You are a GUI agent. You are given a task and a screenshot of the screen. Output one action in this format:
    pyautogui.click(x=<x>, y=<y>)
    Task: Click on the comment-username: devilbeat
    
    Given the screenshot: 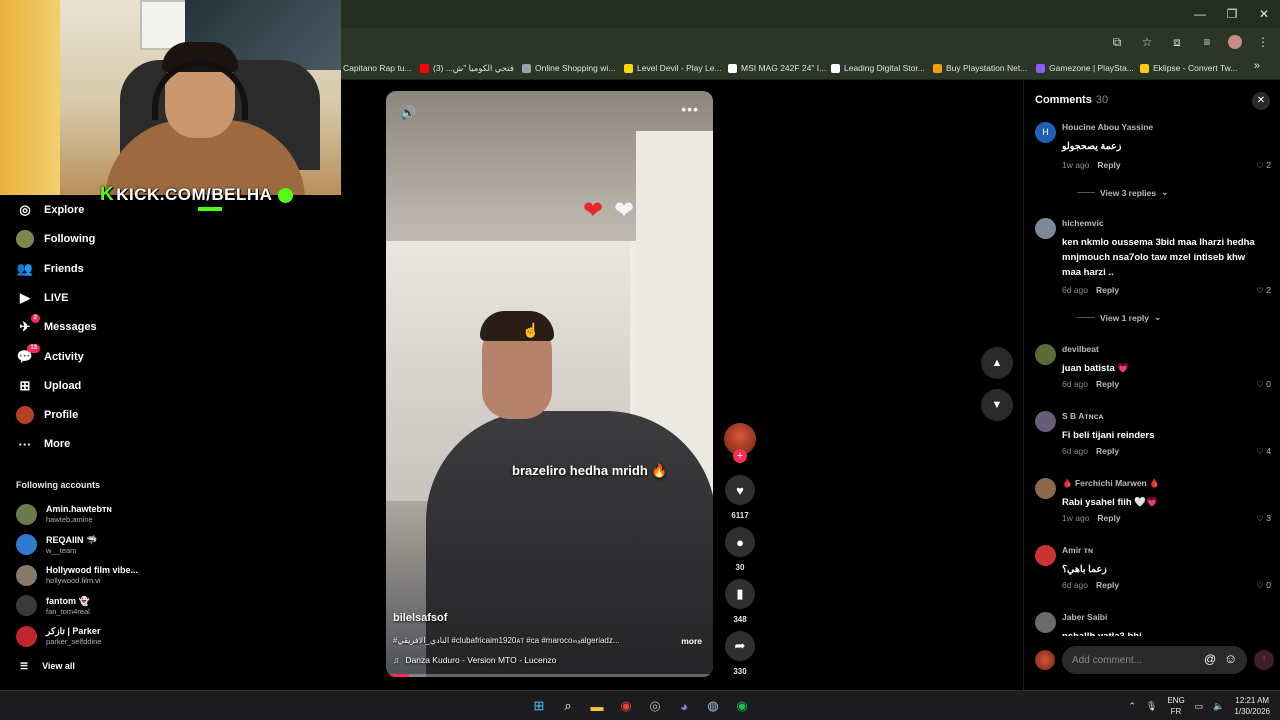 What is the action you would take?
    pyautogui.click(x=1080, y=349)
    